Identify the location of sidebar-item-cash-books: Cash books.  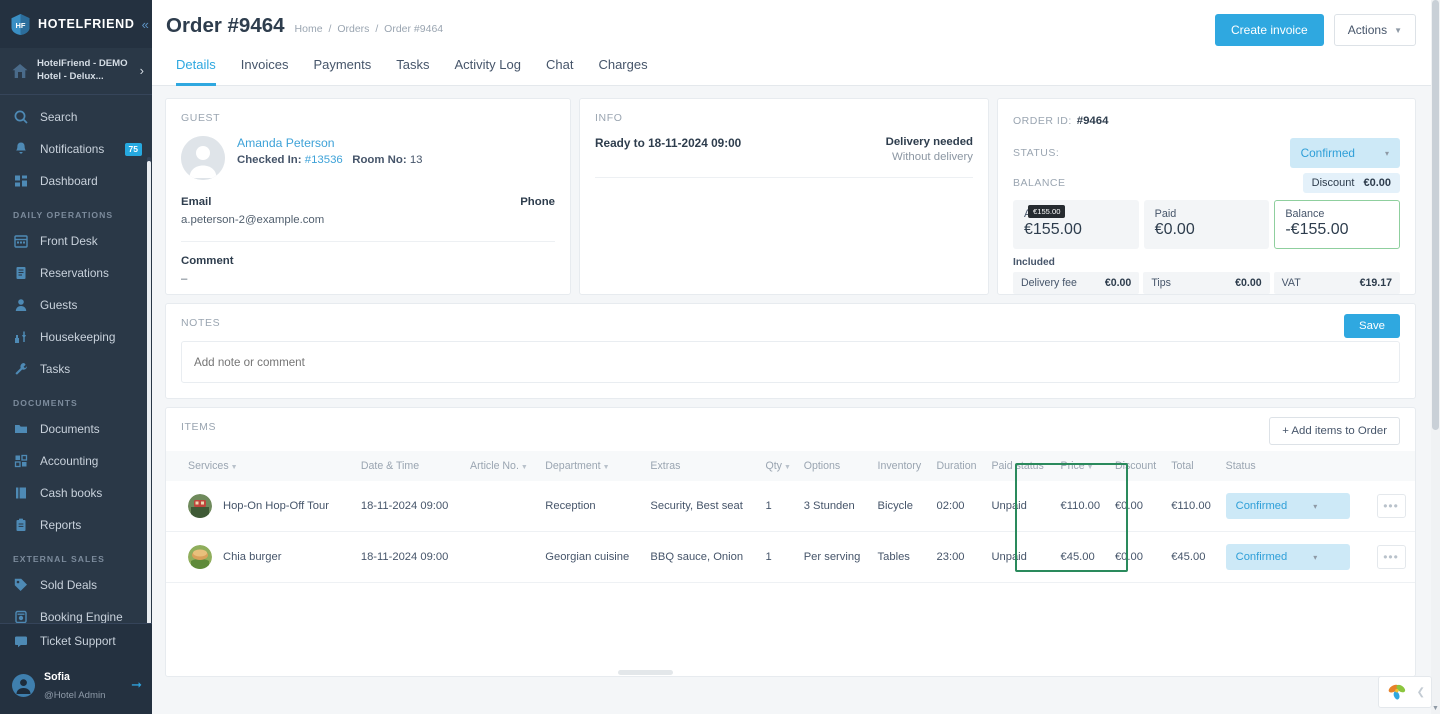
(76, 493).